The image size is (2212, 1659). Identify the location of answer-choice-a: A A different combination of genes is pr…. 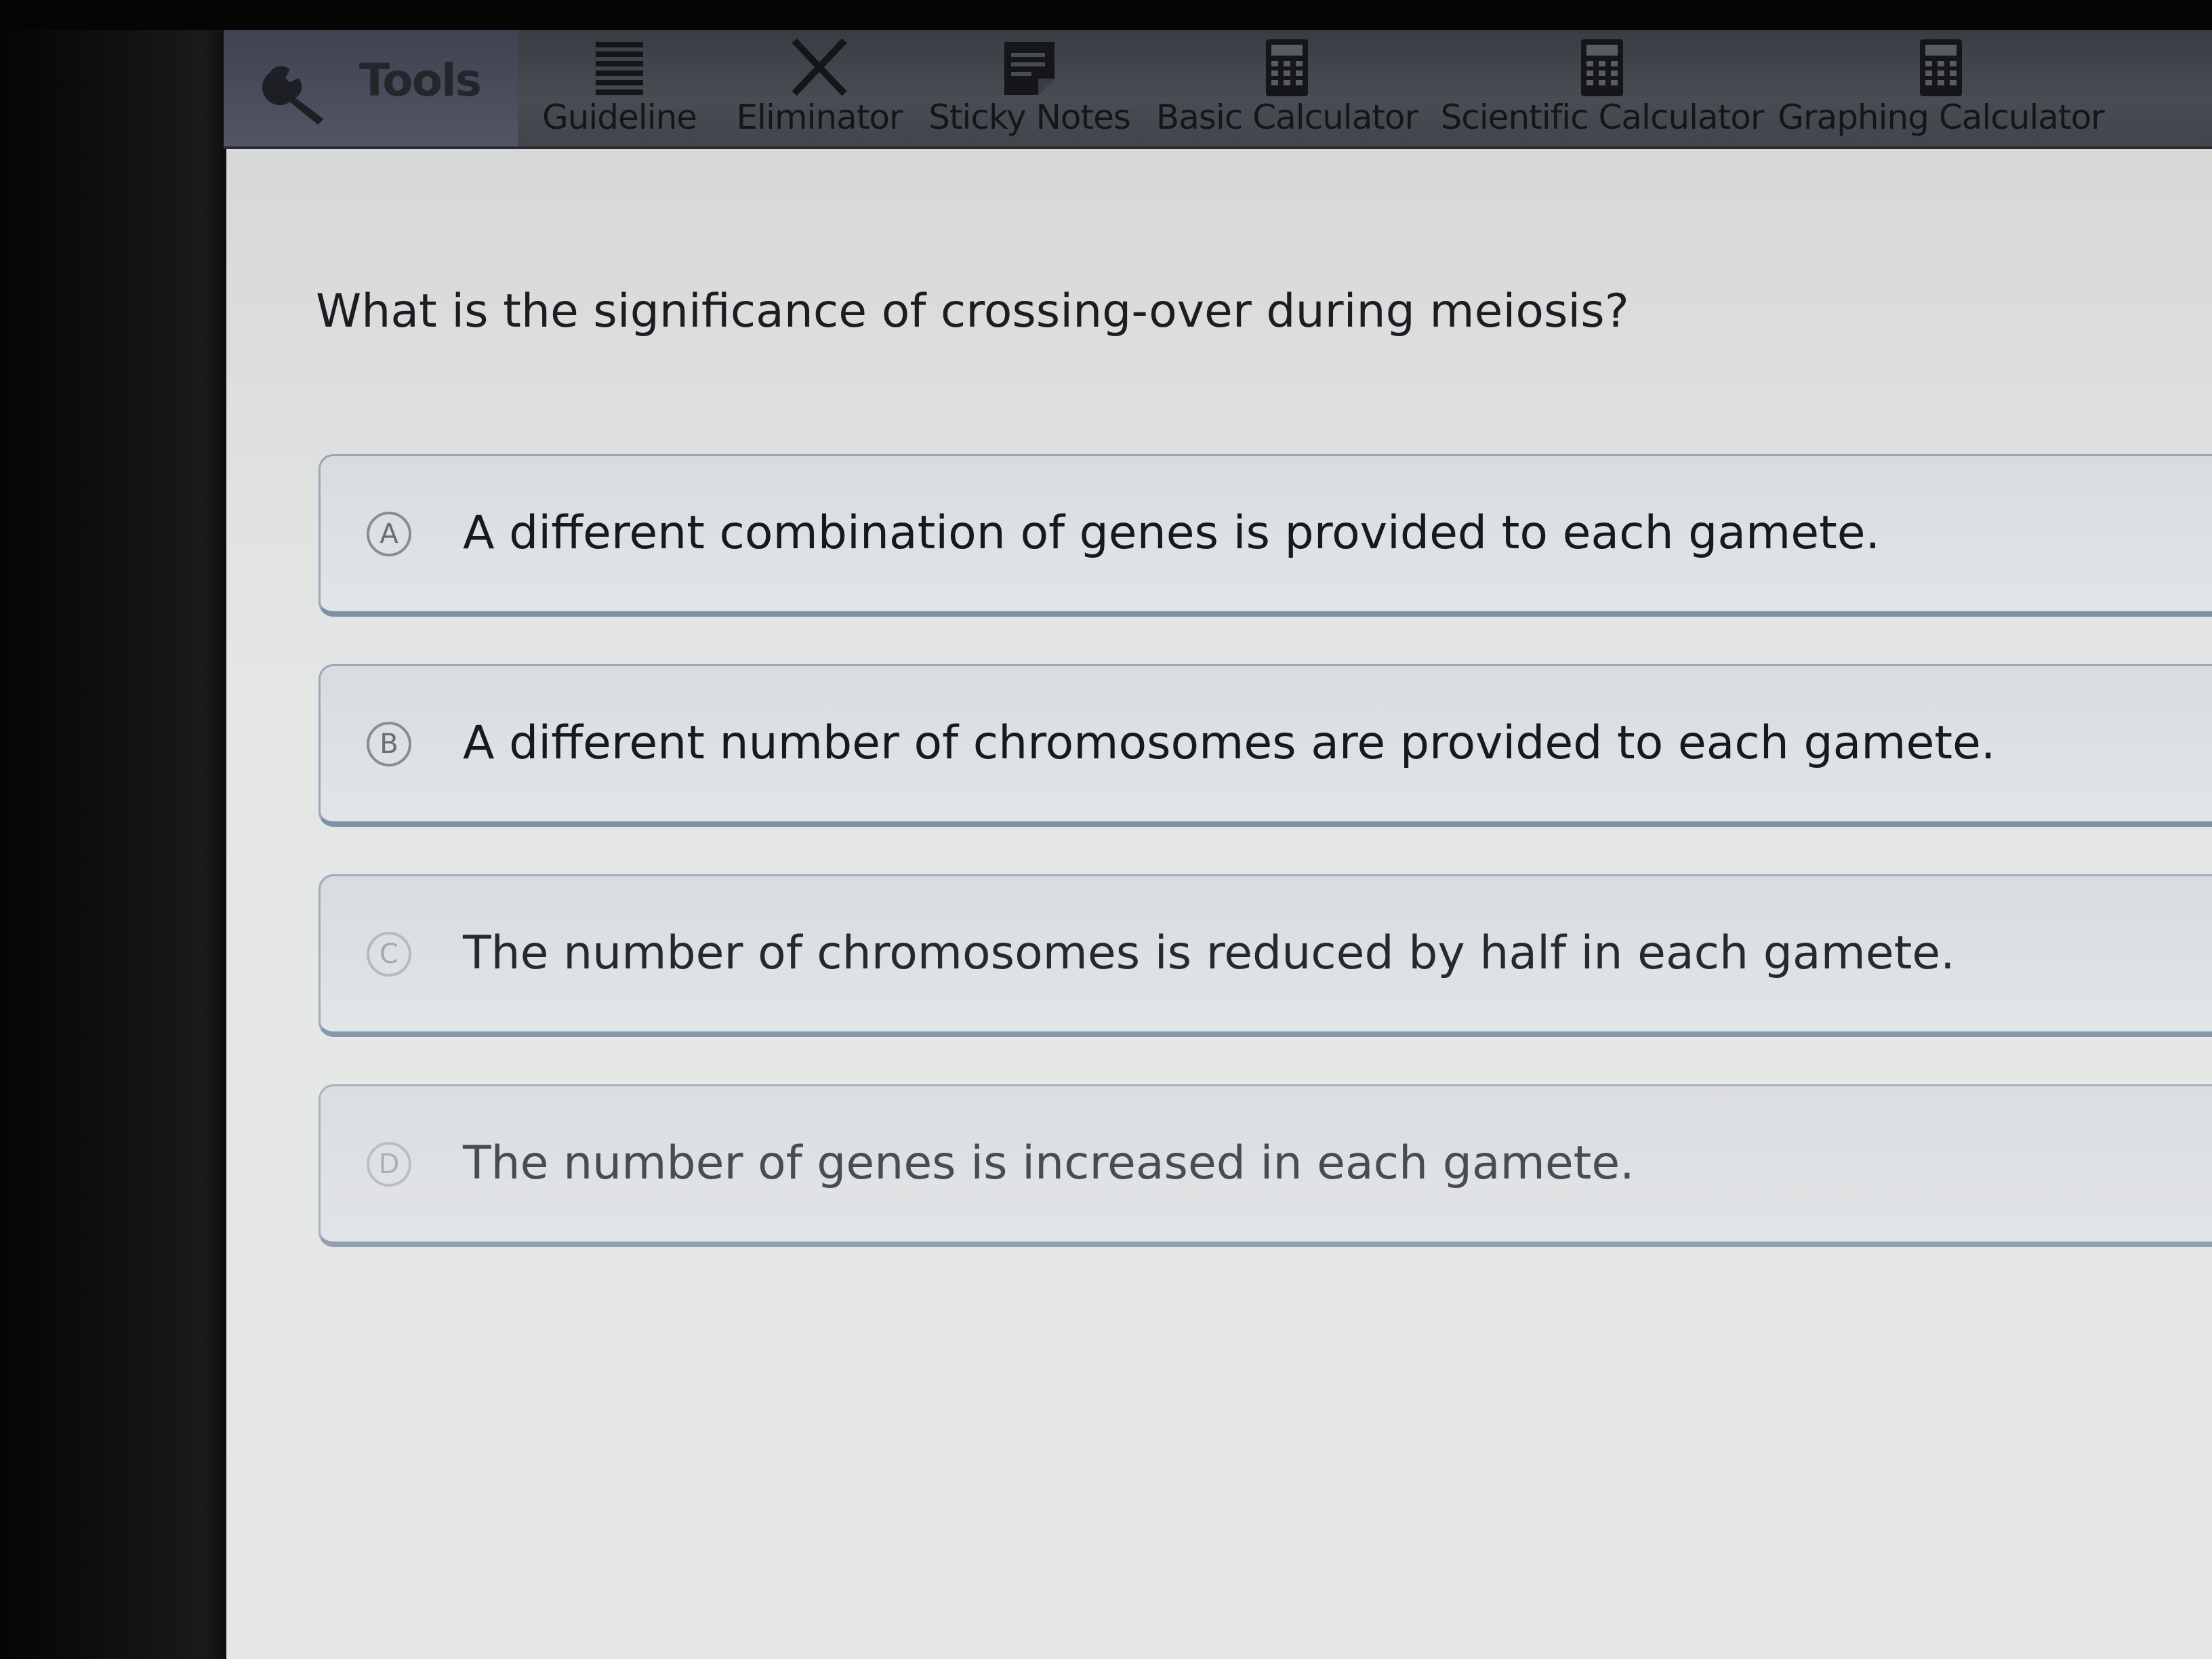
(1265, 535).